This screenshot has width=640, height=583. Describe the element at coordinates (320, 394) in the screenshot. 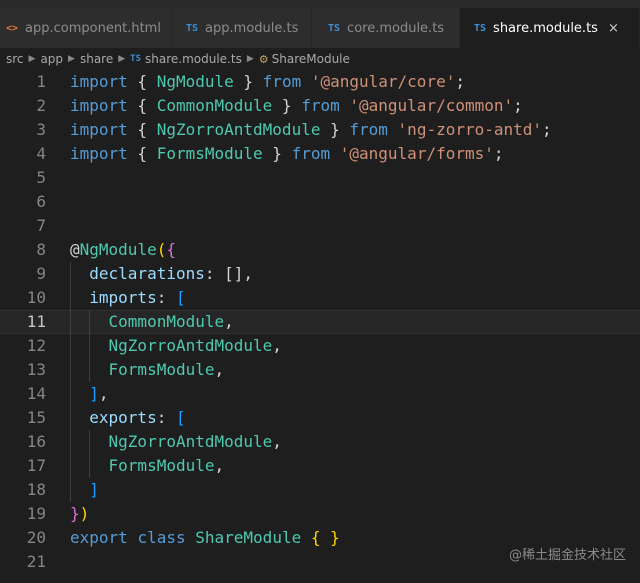

I see `code-line: 14 ],` at that location.